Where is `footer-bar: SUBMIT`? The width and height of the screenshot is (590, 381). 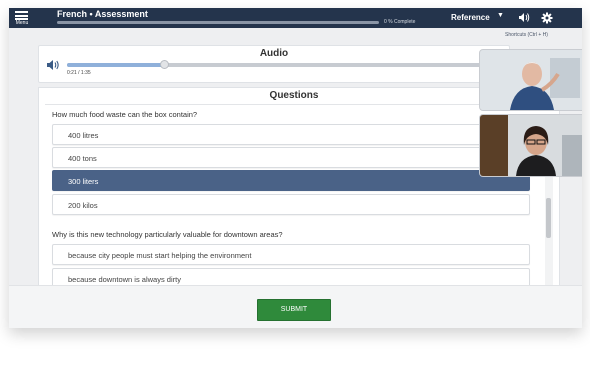 footer-bar: SUBMIT is located at coordinates (295, 306).